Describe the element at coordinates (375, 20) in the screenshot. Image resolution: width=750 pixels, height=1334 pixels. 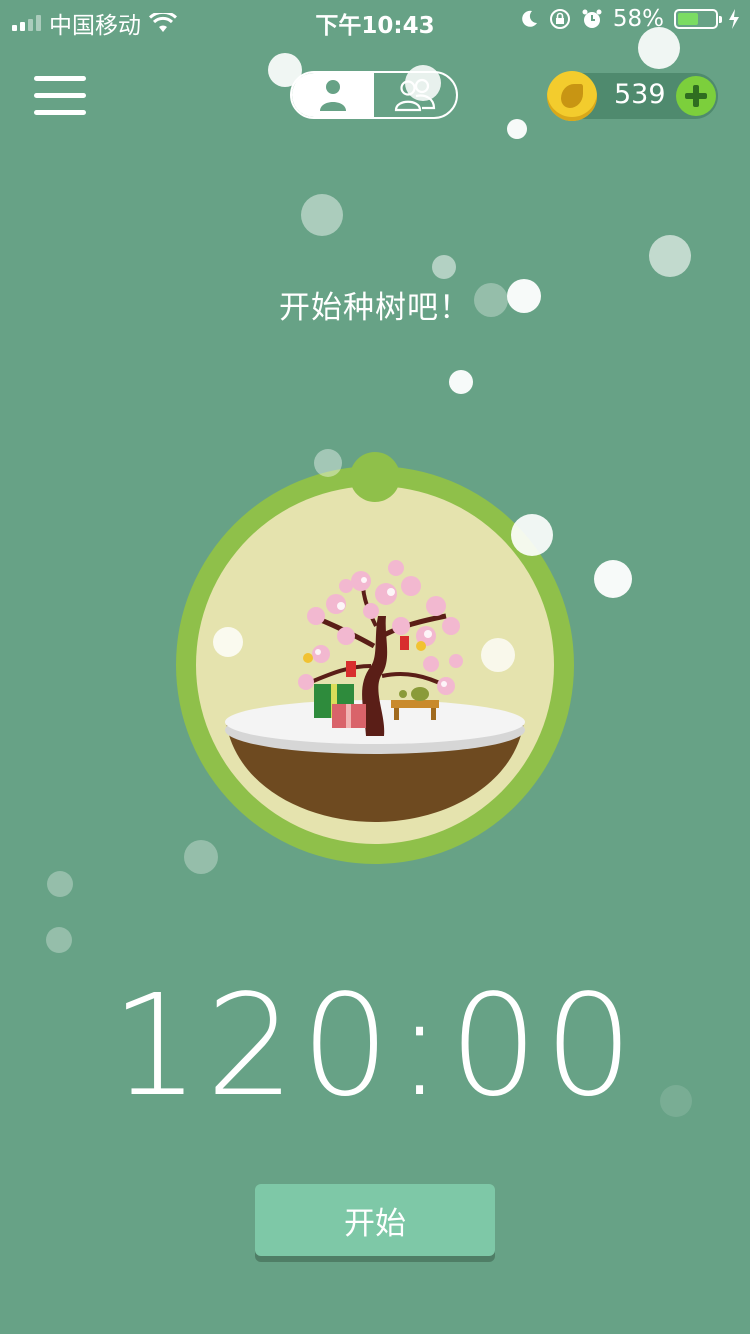
I see `status-bar: 中国移动 下午10:43 58%` at that location.